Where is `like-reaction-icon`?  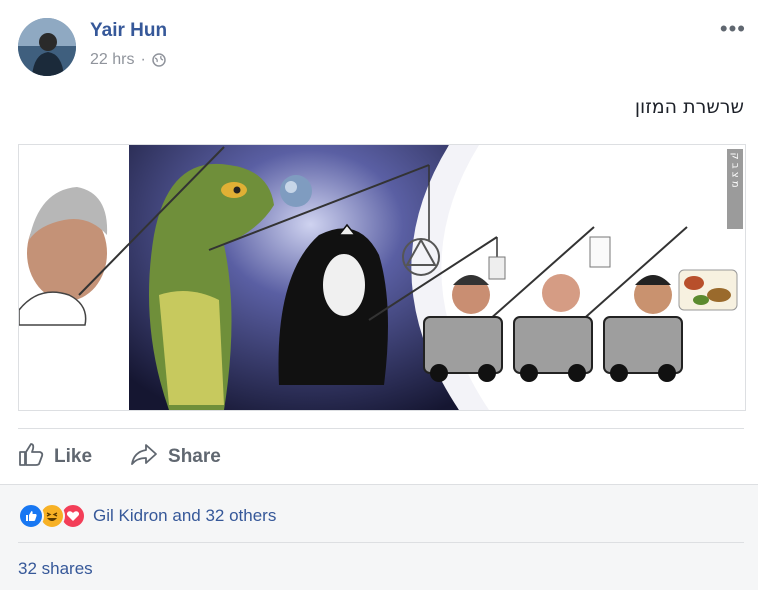 like-reaction-icon is located at coordinates (31, 516).